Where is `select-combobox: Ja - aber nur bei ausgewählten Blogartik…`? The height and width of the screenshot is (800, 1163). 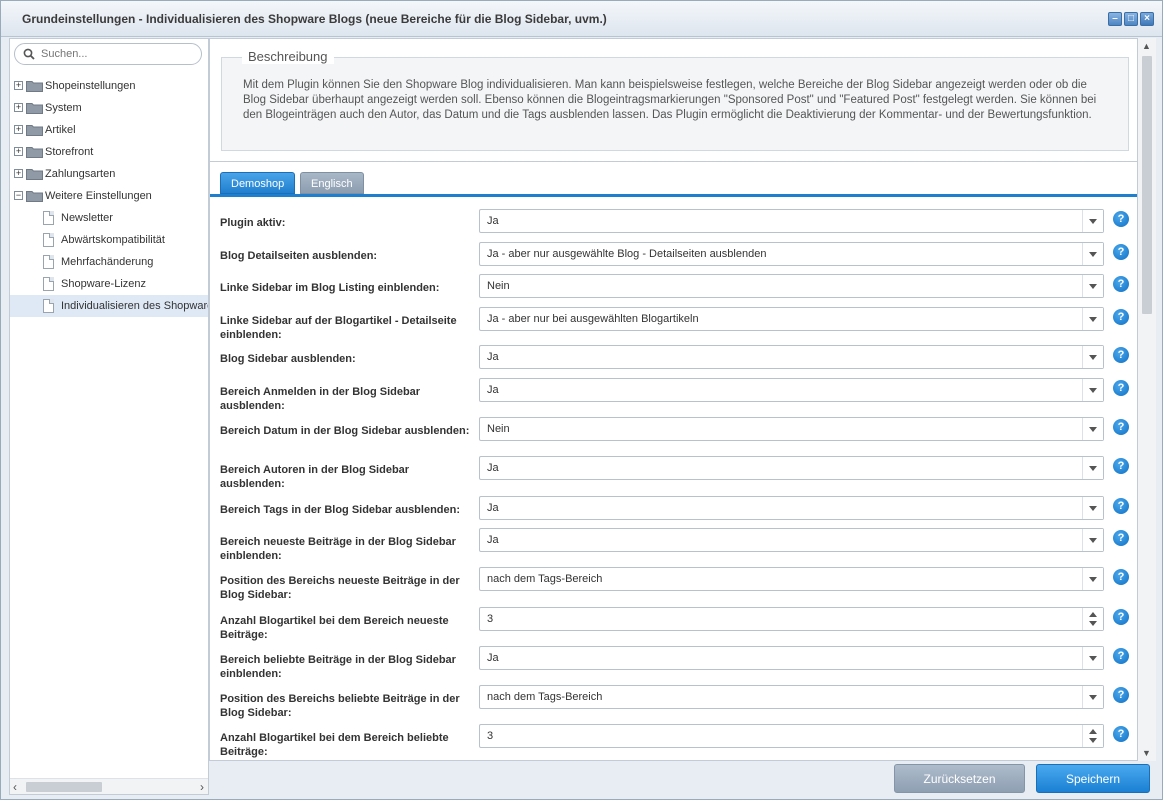 select-combobox: Ja - aber nur bei ausgewählten Blogartik… is located at coordinates (791, 319).